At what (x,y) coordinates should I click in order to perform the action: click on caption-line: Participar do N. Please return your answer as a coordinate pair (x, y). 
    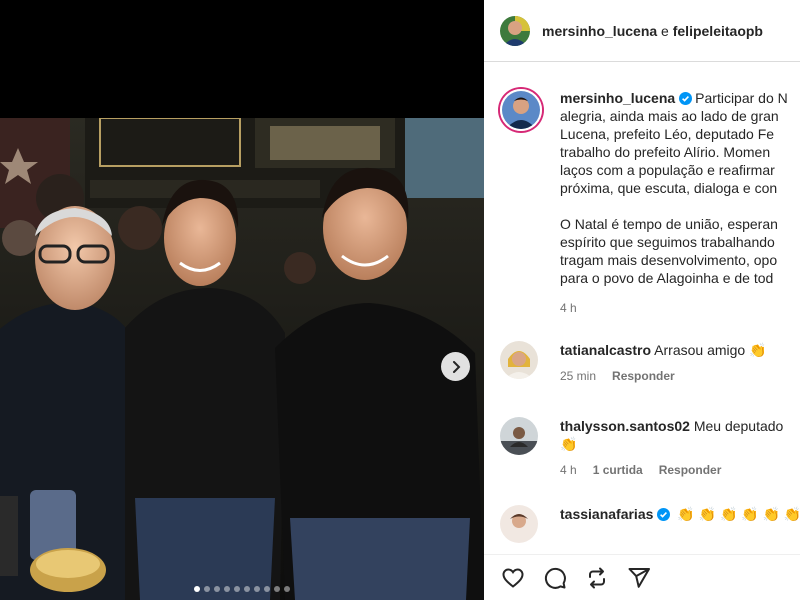
    Looking at the image, I should click on (741, 98).